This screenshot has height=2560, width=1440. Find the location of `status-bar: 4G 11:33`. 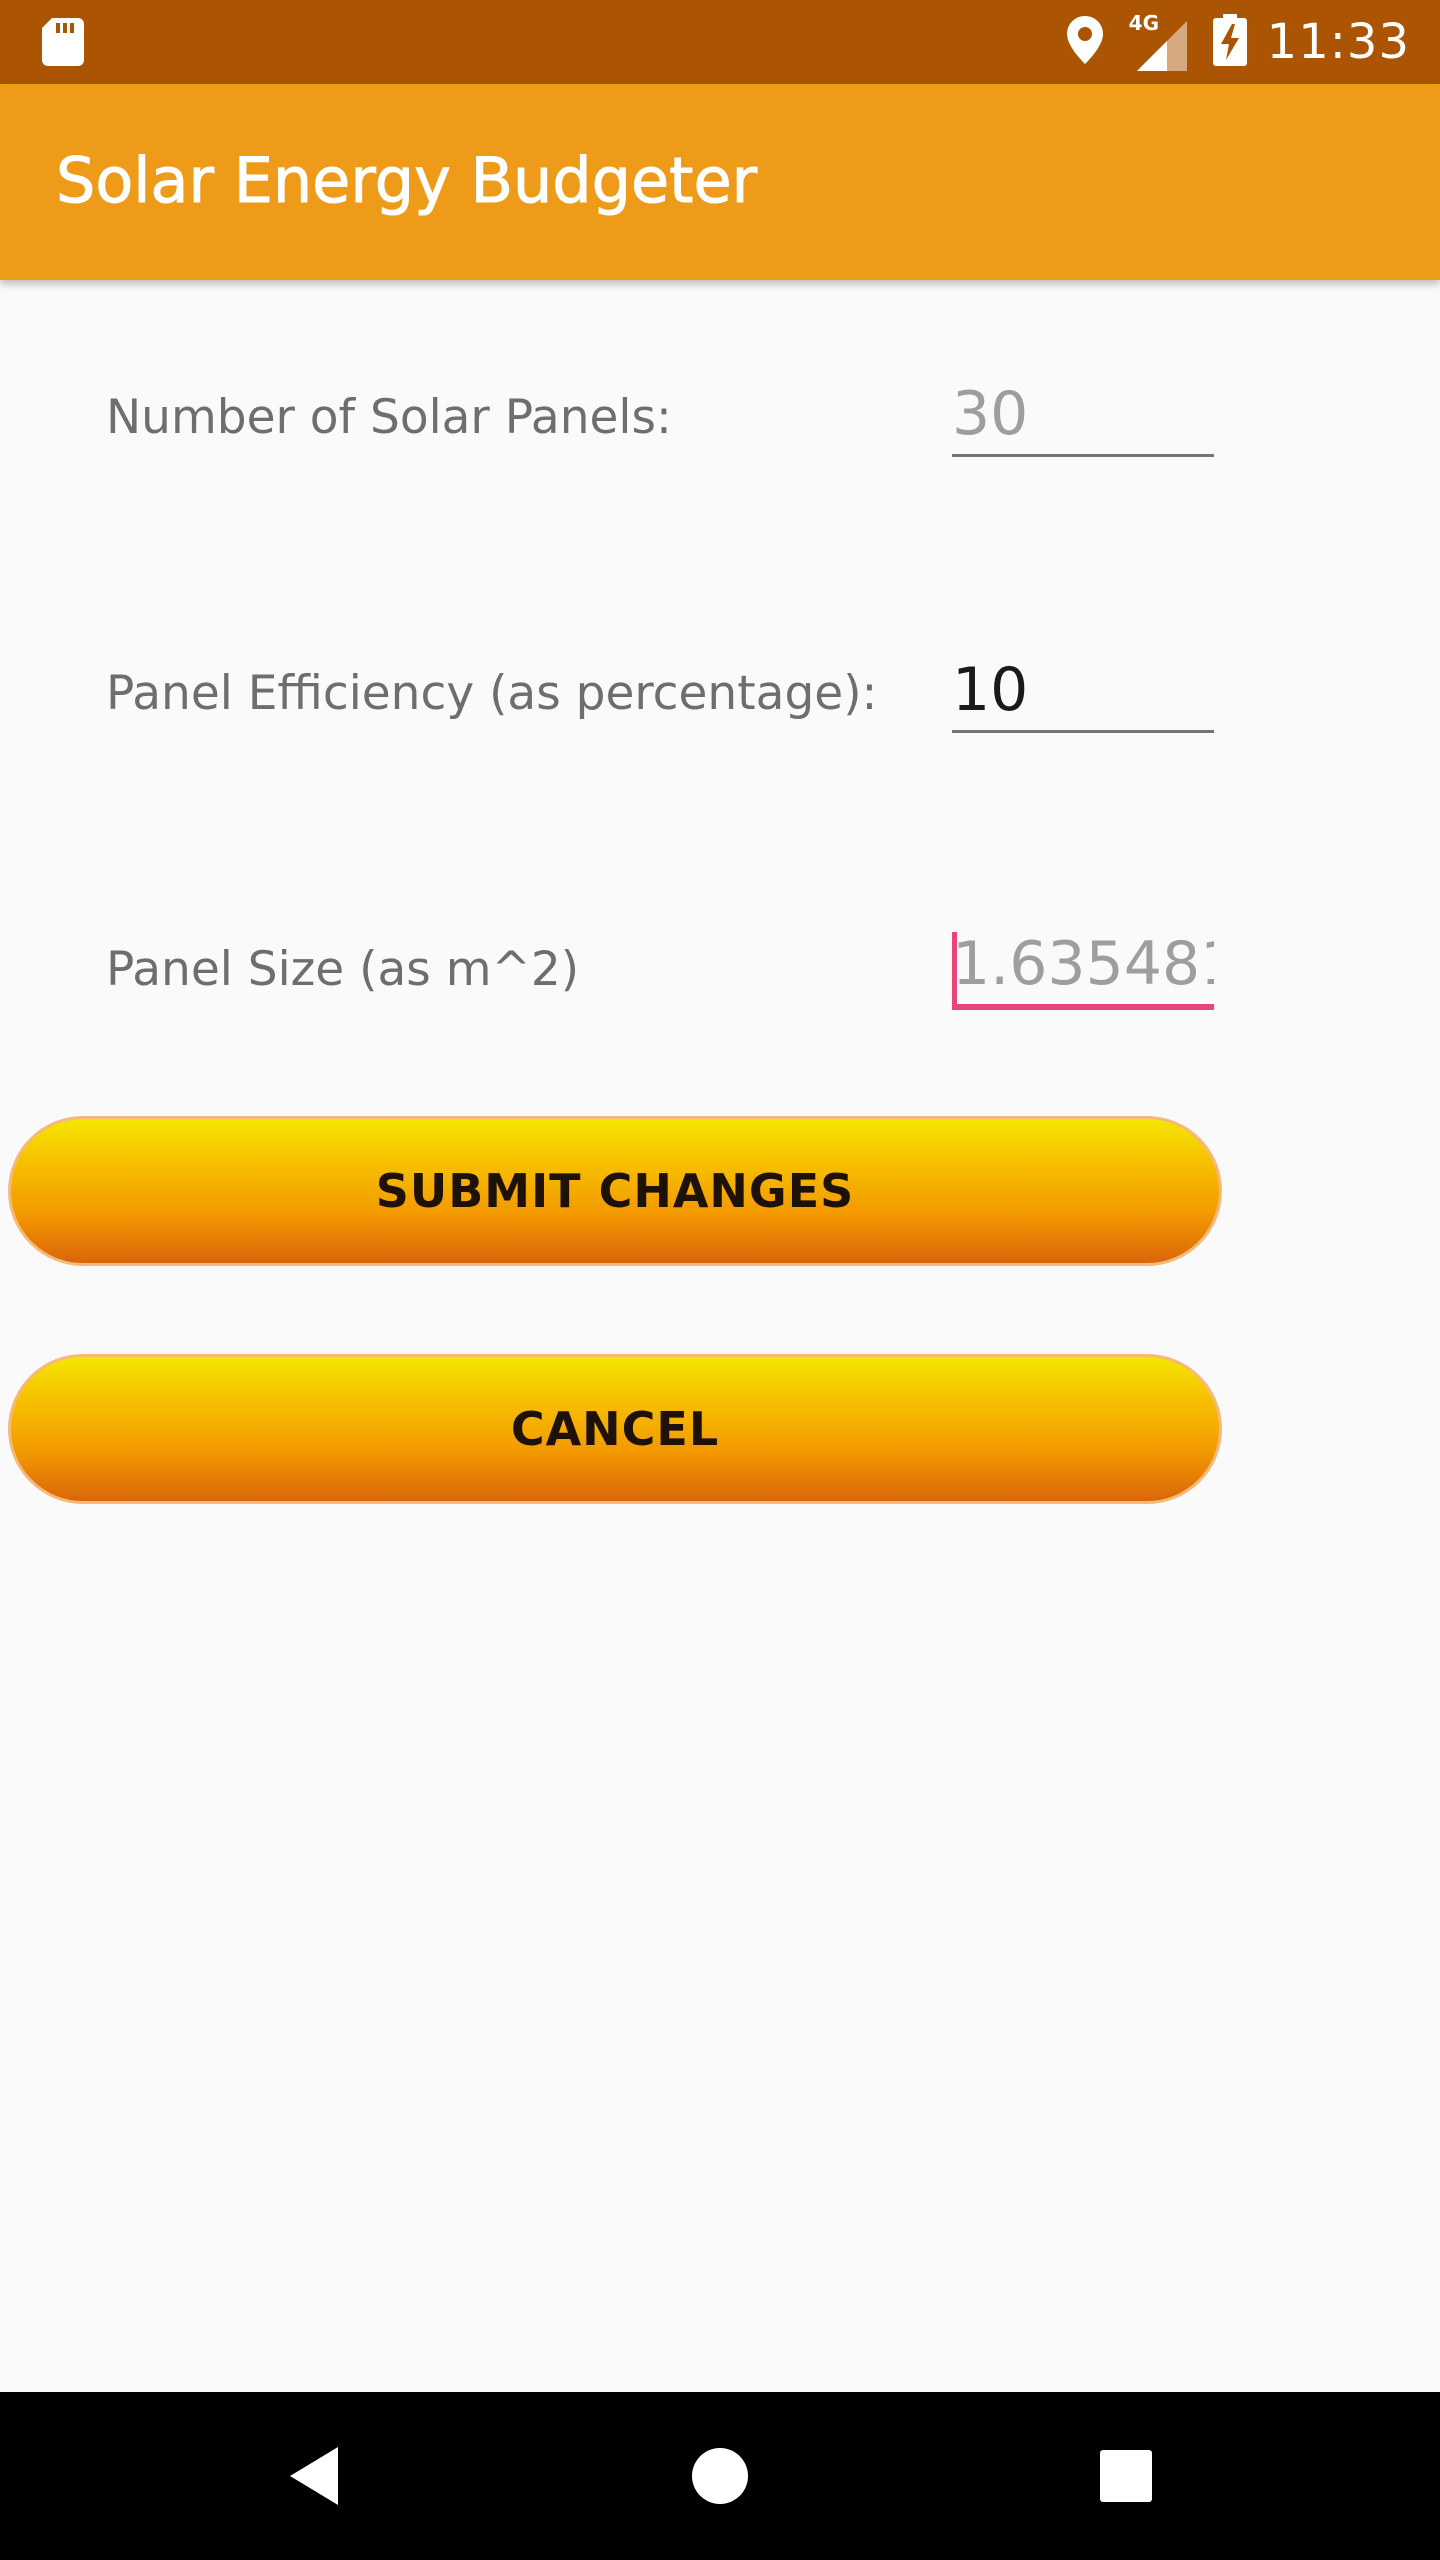

status-bar: 4G 11:33 is located at coordinates (720, 42).